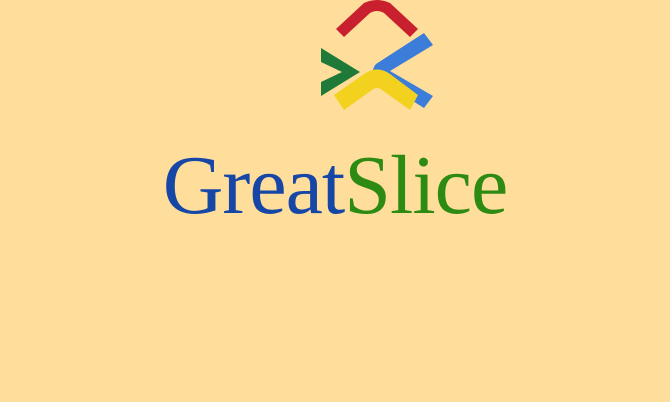 This screenshot has width=670, height=402. What do you see at coordinates (426, 185) in the screenshot?
I see `brand-name-part-slice: Slice` at bounding box center [426, 185].